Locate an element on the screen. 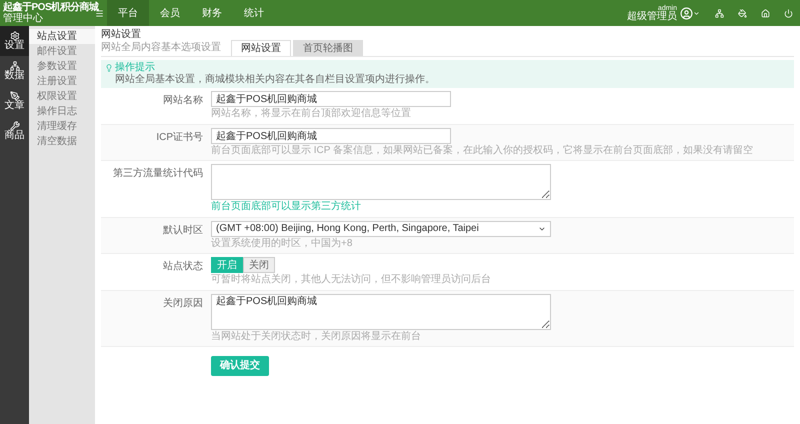  submenu-item: 清空数据 is located at coordinates (62, 141).